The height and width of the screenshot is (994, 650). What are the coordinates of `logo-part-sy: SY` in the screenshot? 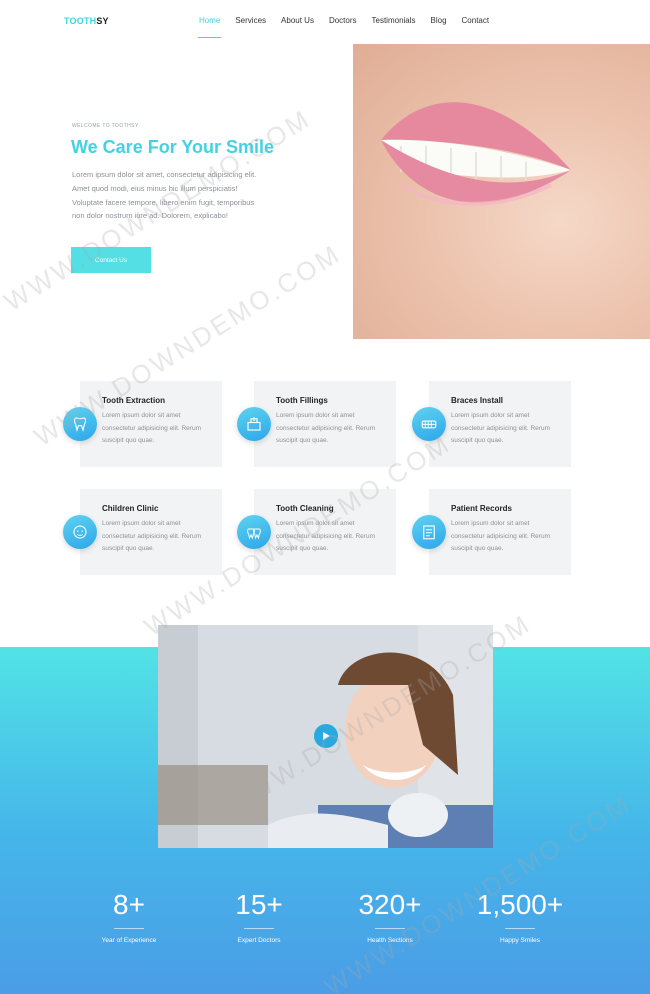 It's located at (102, 21).